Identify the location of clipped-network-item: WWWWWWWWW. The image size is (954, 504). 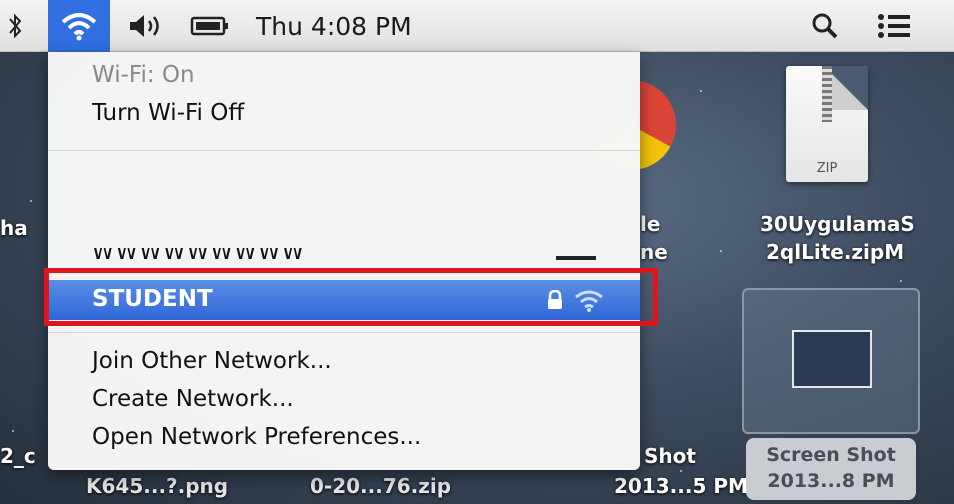
(222, 254).